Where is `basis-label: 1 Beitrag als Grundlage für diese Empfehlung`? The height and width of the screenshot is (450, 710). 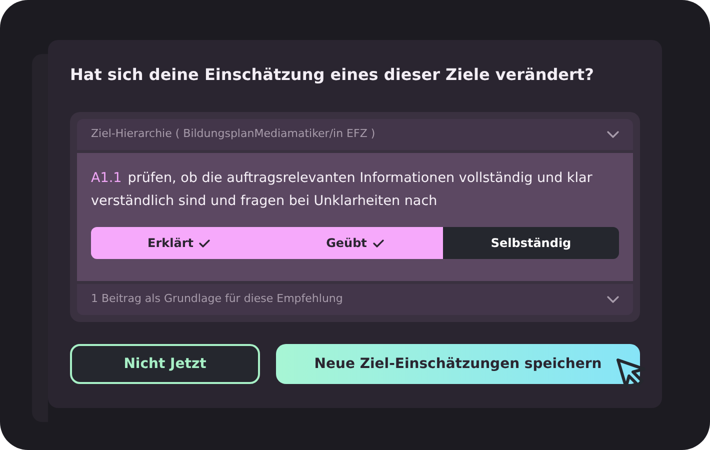
basis-label: 1 Beitrag als Grundlage für diese Empfehlung is located at coordinates (217, 299).